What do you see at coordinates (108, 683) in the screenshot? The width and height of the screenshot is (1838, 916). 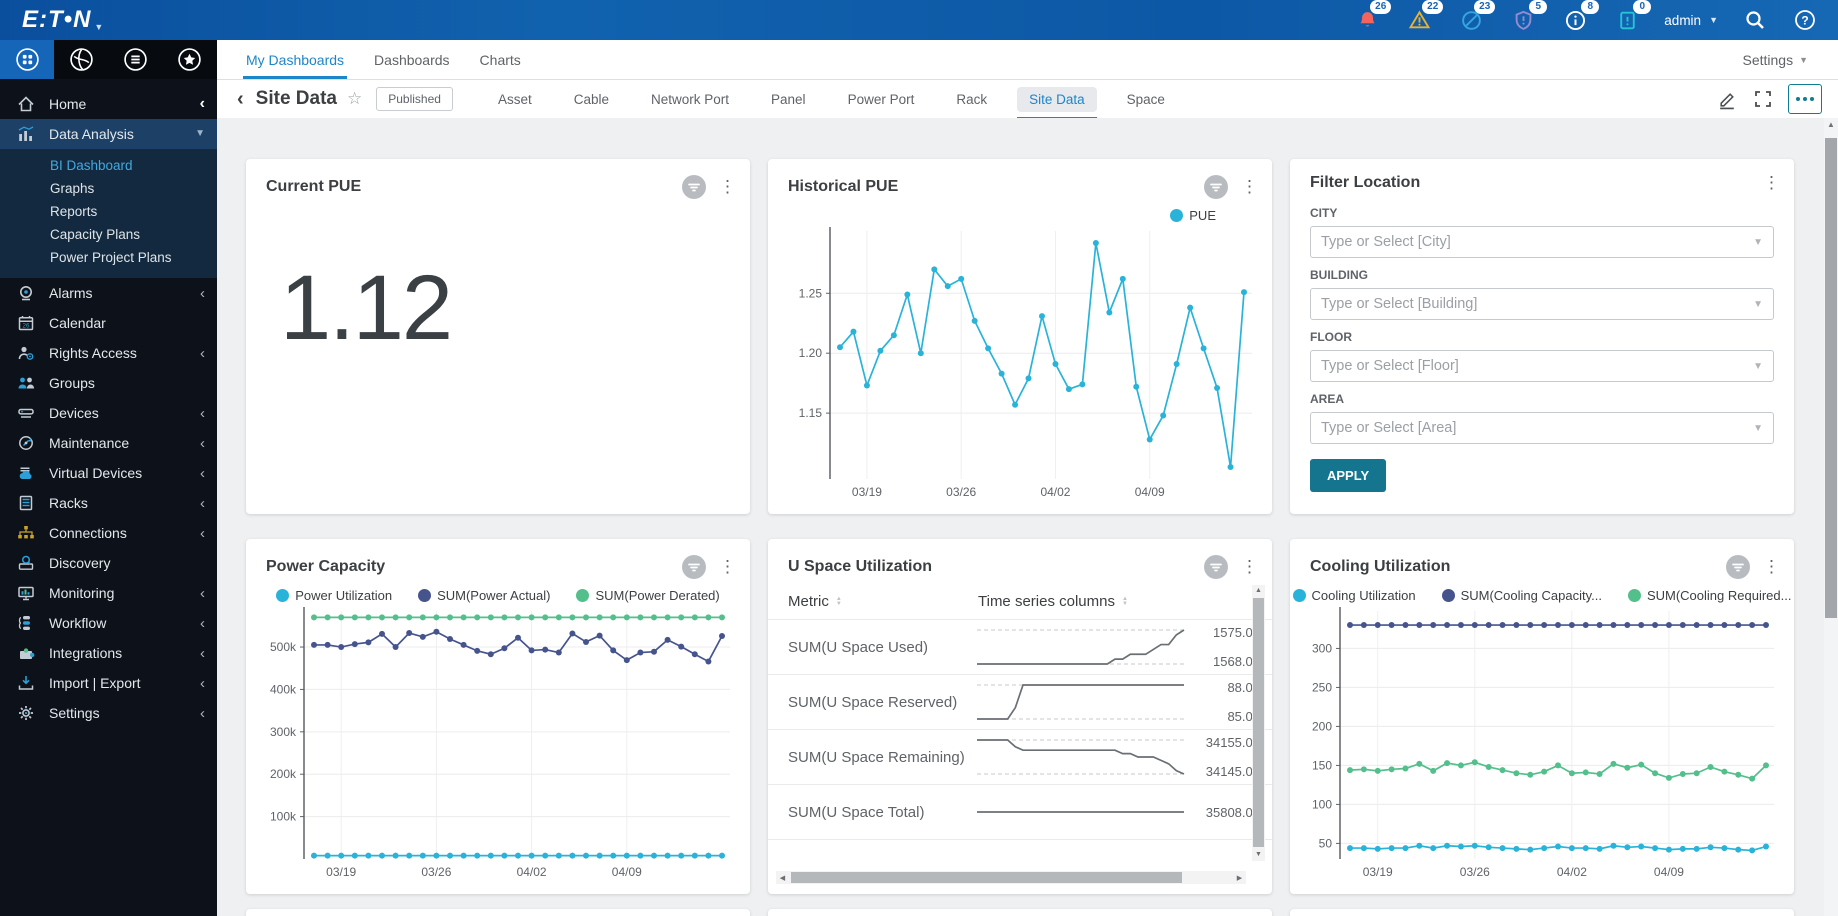 I see `sidebar-item-import-export: Import | Export ‹` at bounding box center [108, 683].